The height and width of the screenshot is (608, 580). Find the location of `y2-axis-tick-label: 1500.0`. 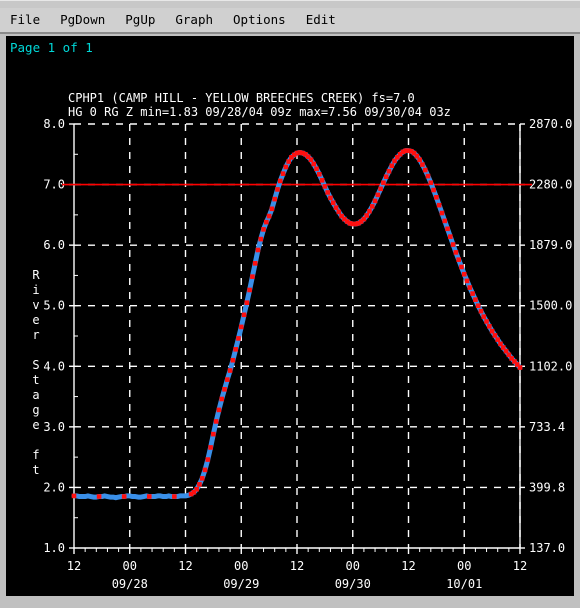

y2-axis-tick-label: 1500.0 is located at coordinates (550, 306).